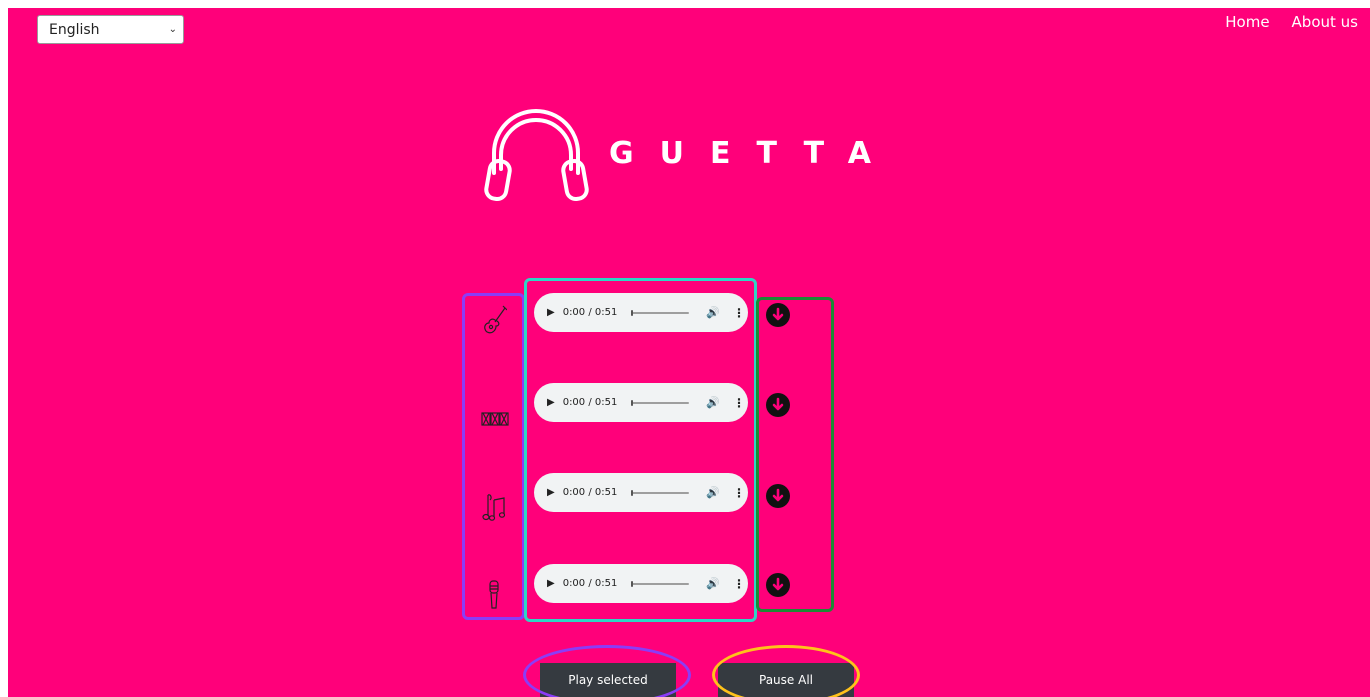  I want to click on top-nav: Home About us, so click(1291, 22).